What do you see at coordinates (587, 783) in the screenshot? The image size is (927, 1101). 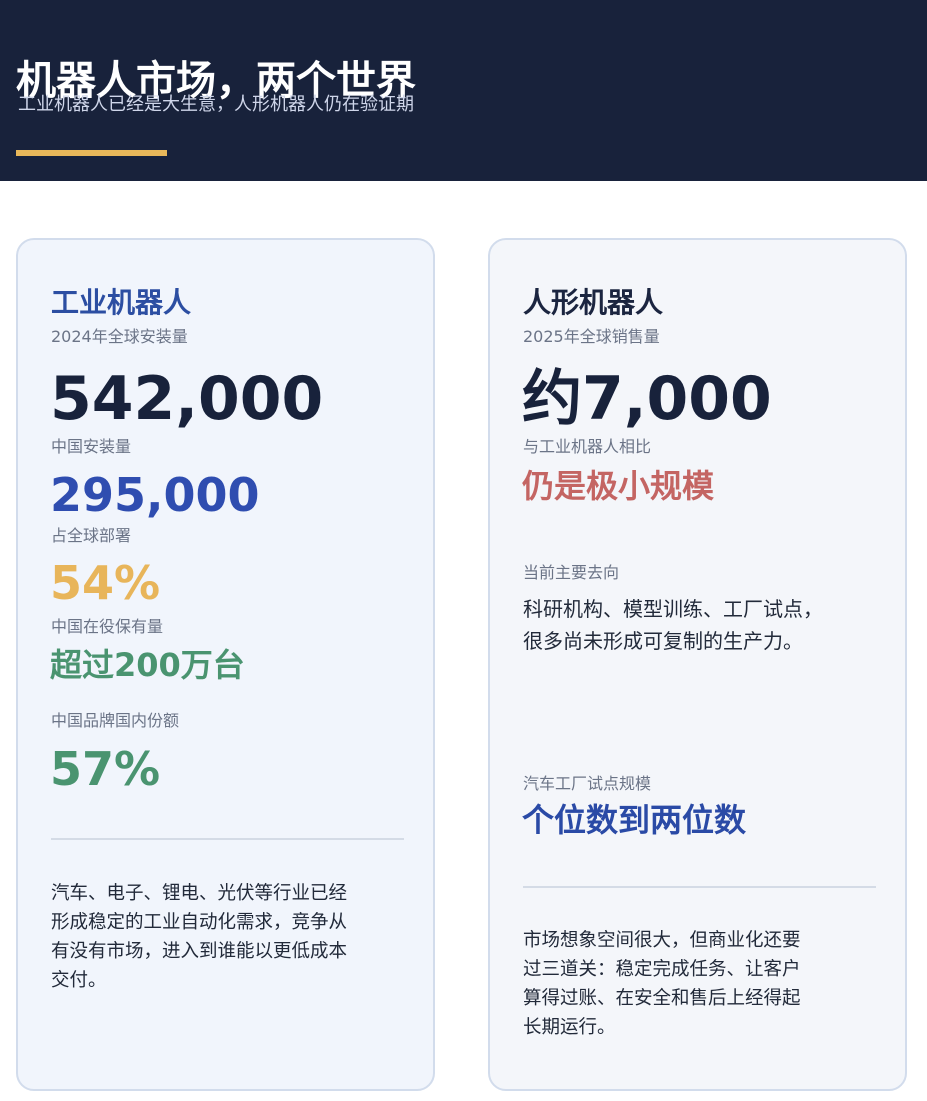 I see `pilot-label: 汽车工厂试点规模` at bounding box center [587, 783].